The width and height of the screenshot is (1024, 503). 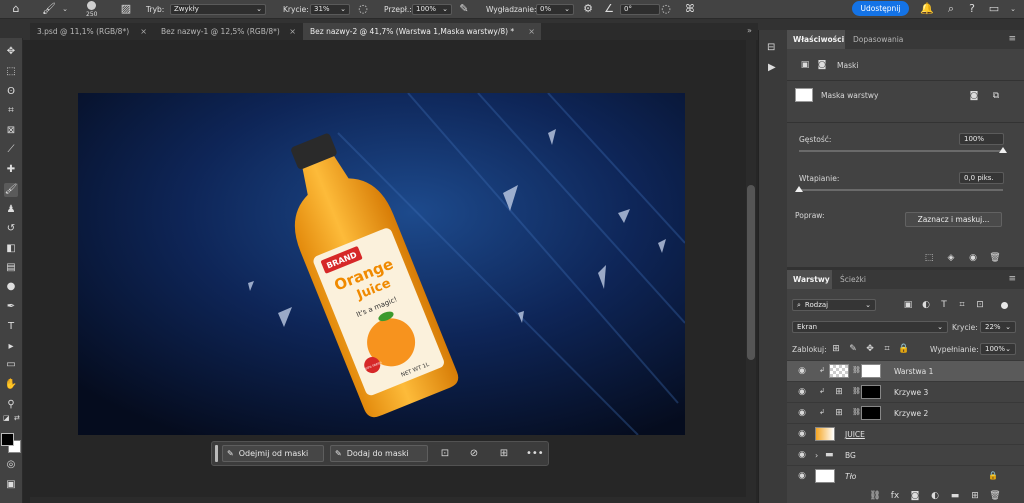 I want to click on lock-position-icon: ✥, so click(x=870, y=349).